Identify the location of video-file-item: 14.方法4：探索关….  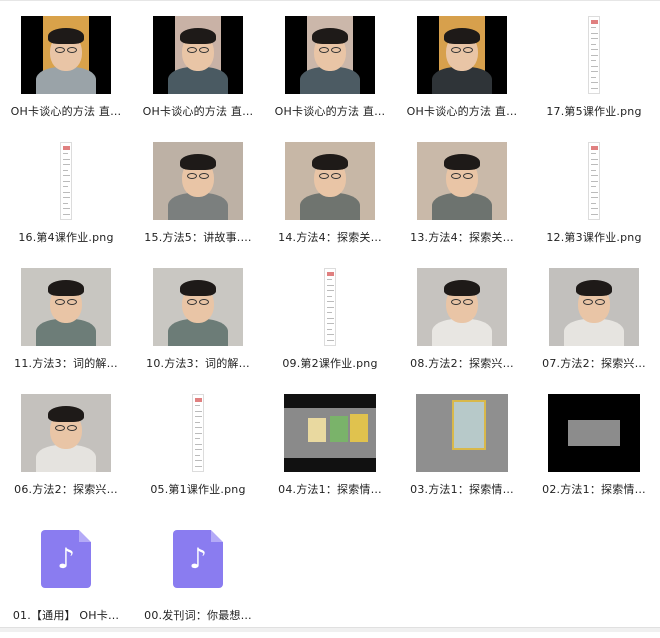
(330, 197).